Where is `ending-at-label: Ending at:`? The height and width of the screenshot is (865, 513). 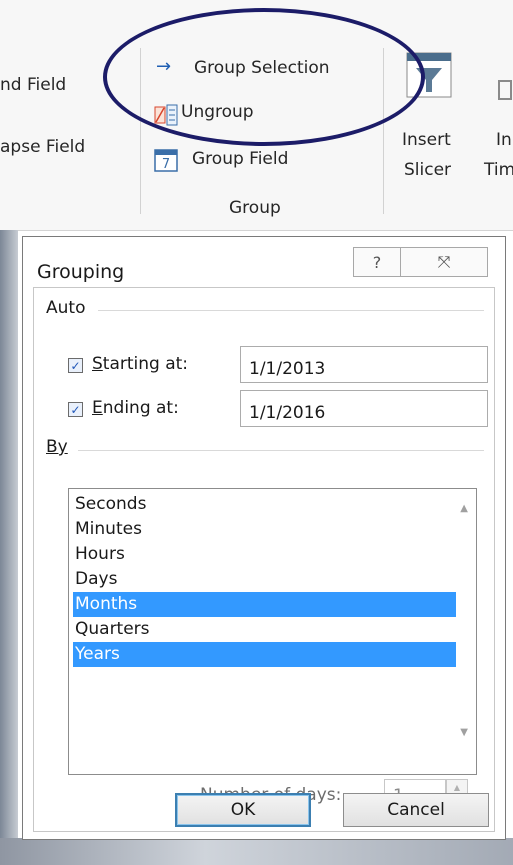 ending-at-label: Ending at: is located at coordinates (135, 408).